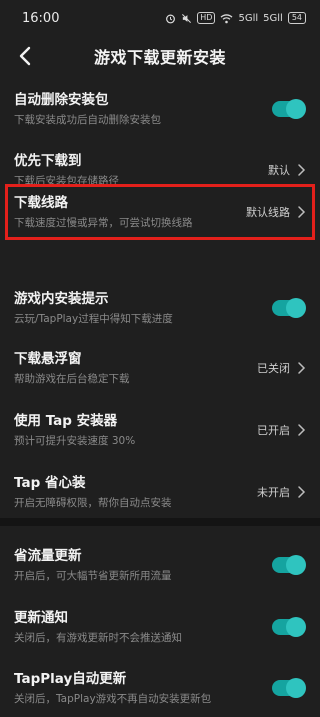  I want to click on auto-delete-toggle, so click(289, 109).